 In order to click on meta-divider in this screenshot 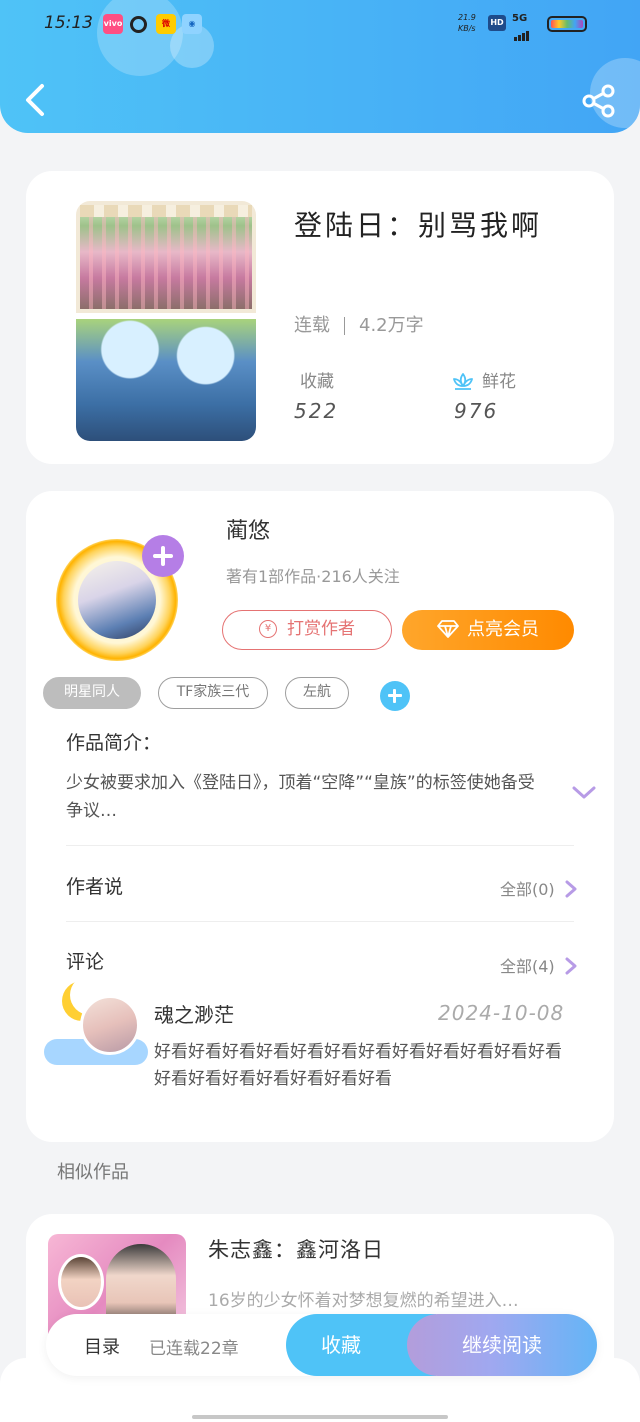, I will do `click(344, 326)`.